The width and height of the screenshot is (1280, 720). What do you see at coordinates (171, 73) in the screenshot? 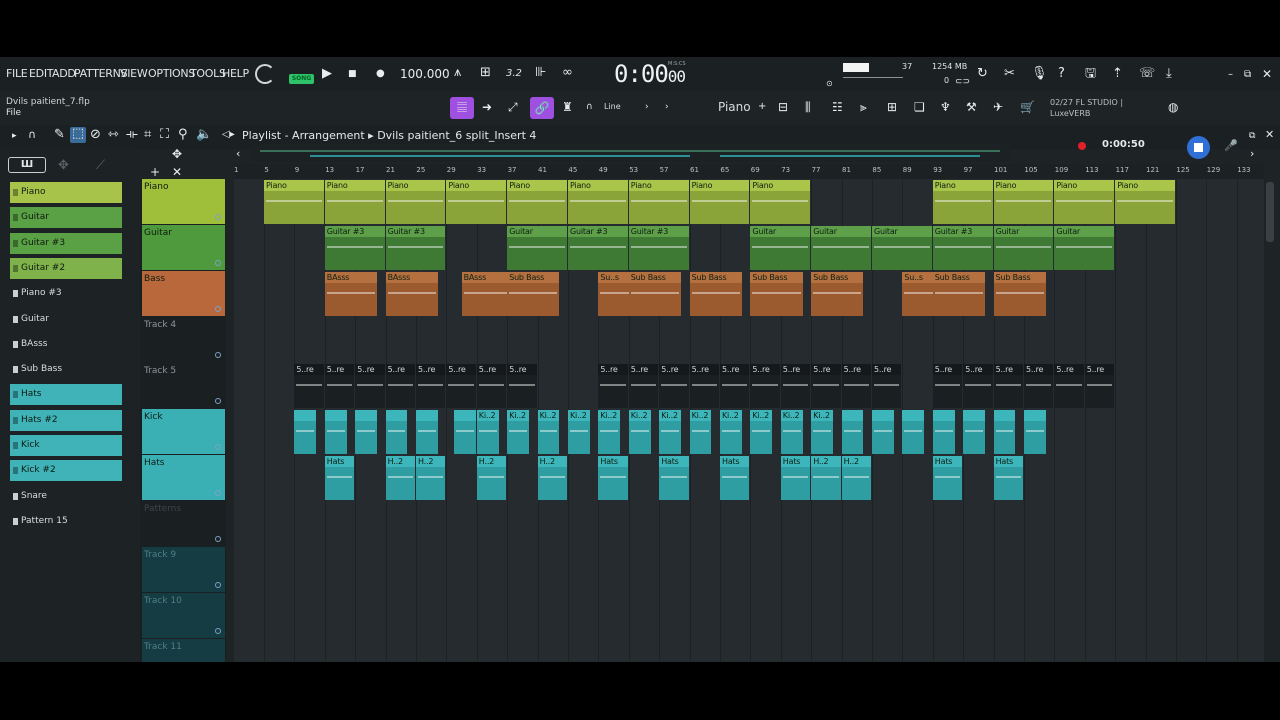
I see `menu-options: OPTIONS` at bounding box center [171, 73].